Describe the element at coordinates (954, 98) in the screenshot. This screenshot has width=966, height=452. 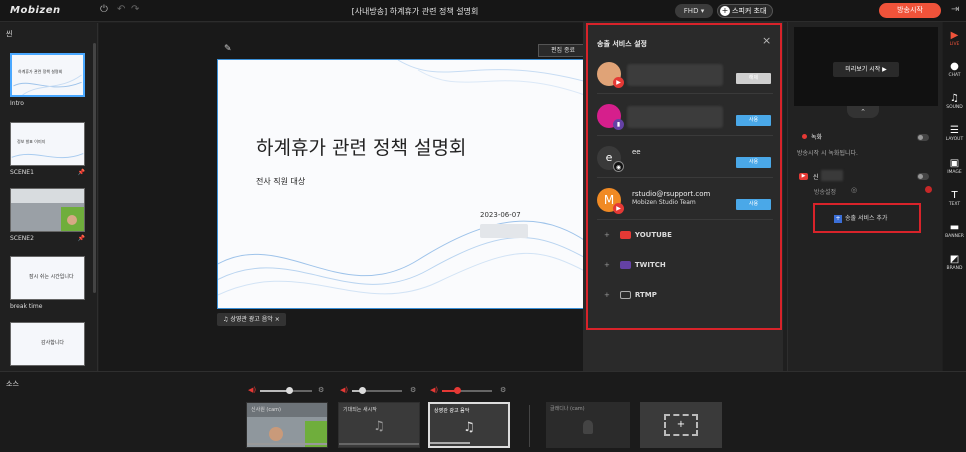
I see `sound-icon: ♫` at that location.